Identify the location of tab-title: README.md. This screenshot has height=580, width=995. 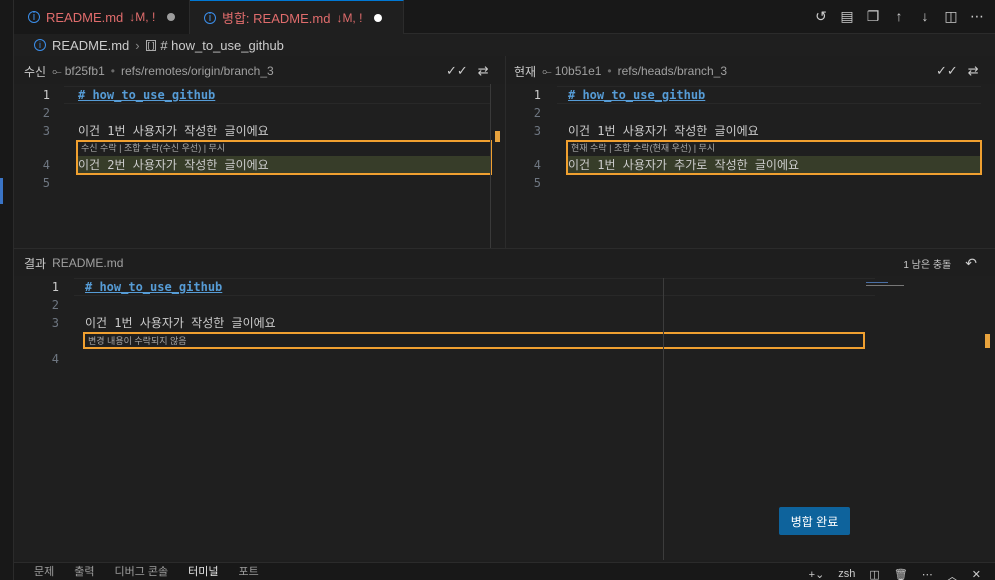
(85, 17).